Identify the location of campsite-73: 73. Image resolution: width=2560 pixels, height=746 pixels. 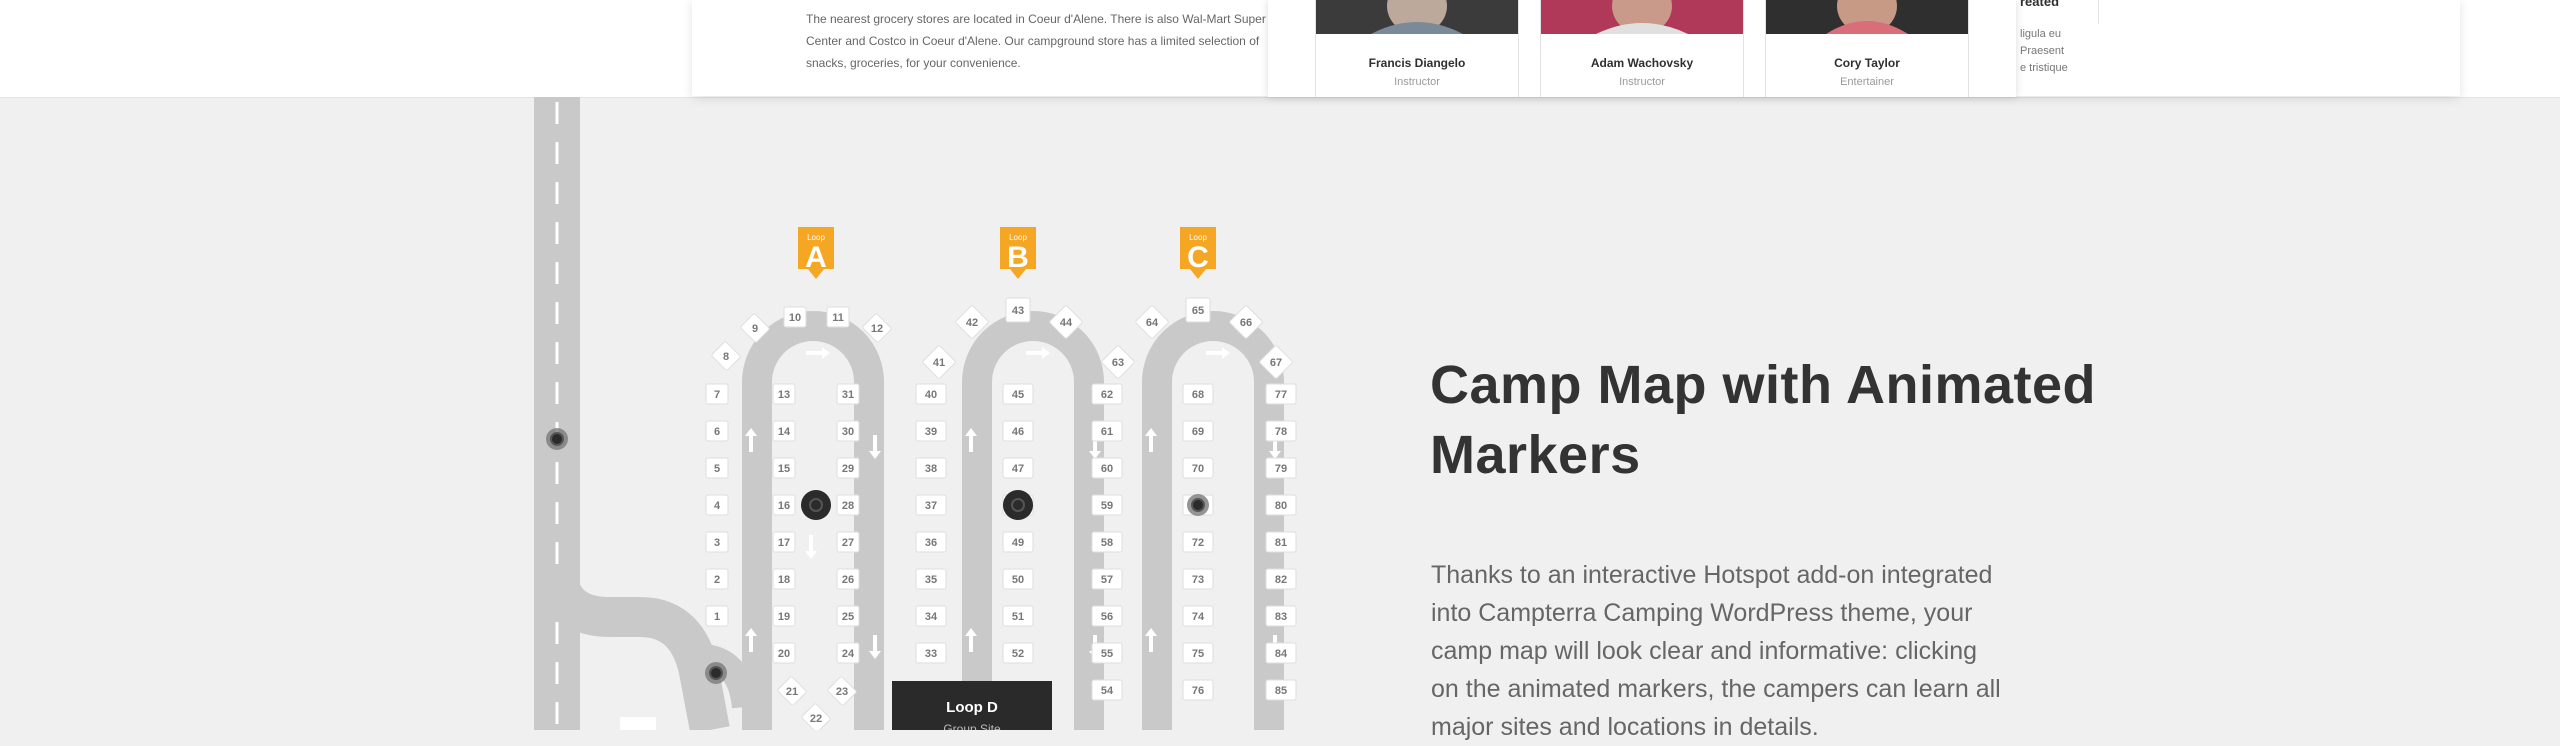
(1198, 579).